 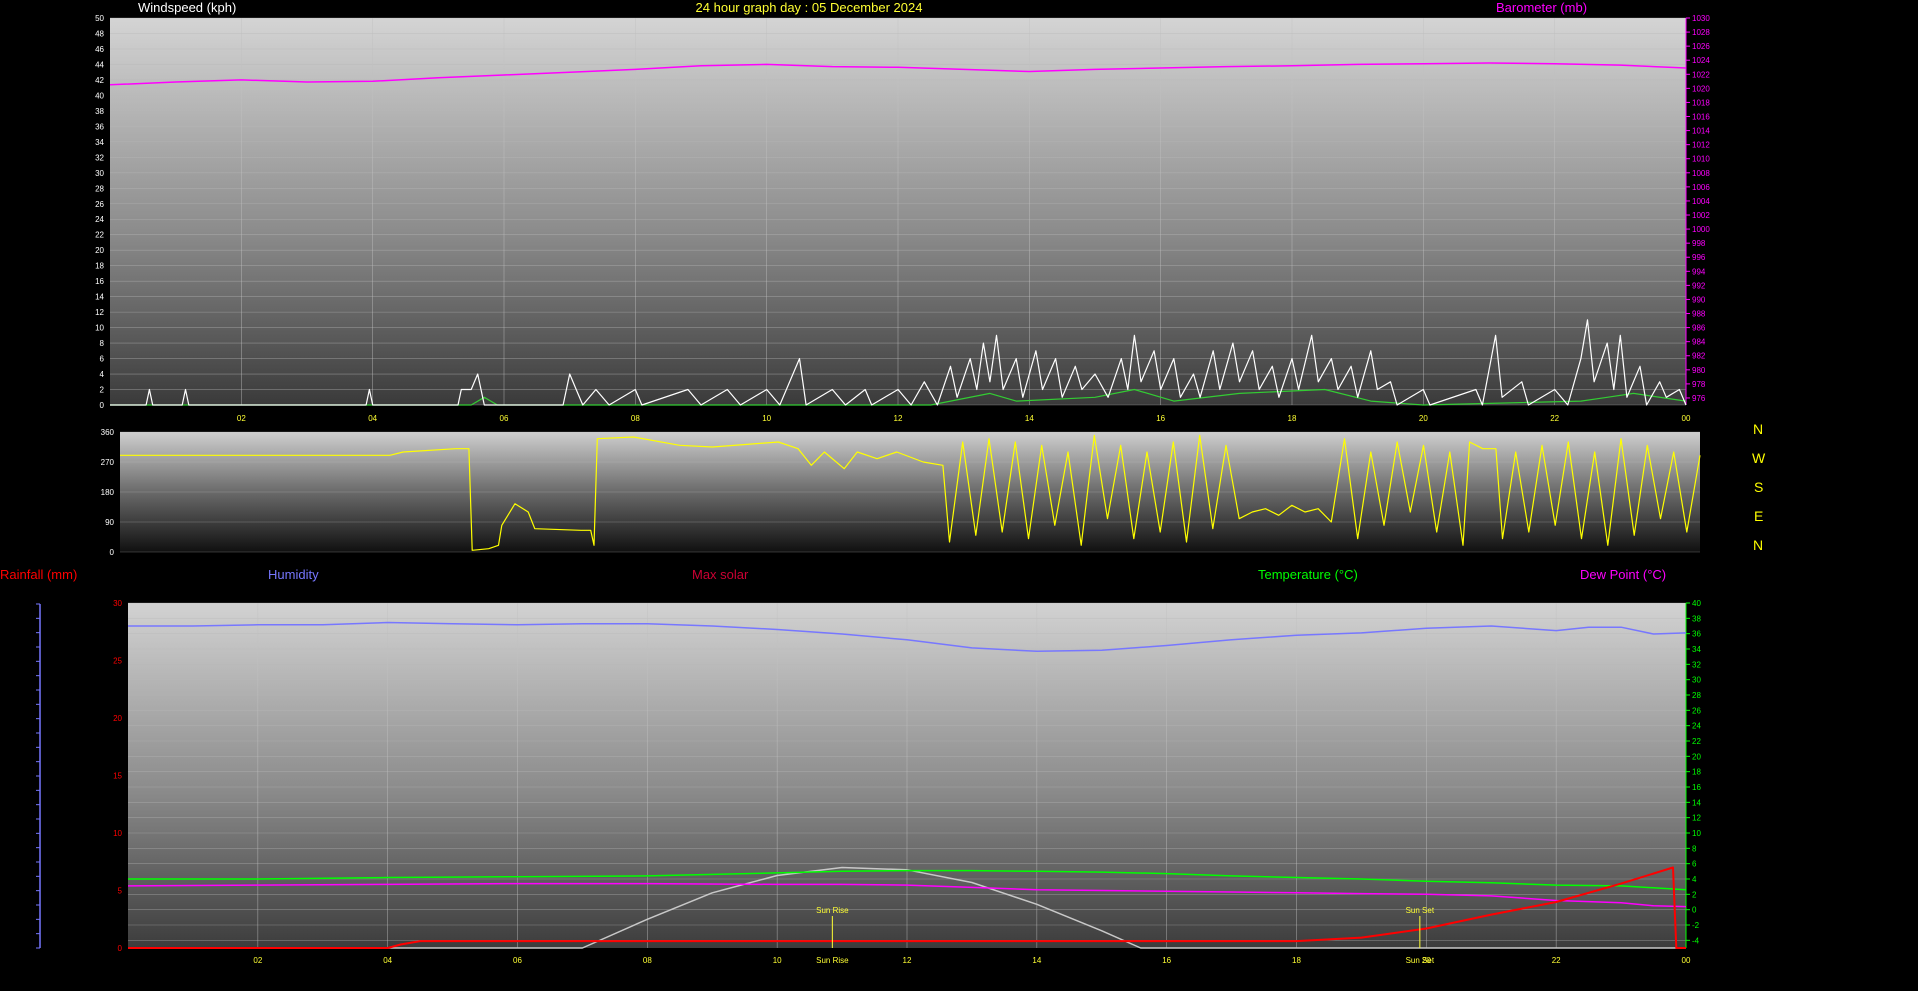 What do you see at coordinates (99, 126) in the screenshot?
I see `ytick-left-label: 36` at bounding box center [99, 126].